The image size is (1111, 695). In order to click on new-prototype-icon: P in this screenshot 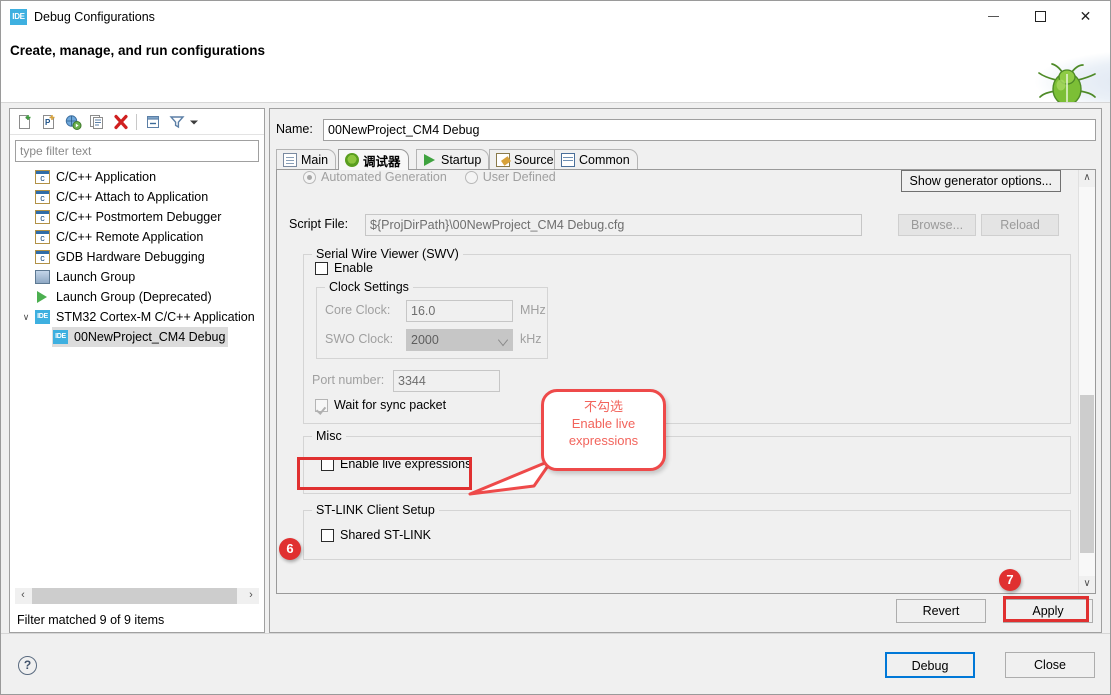, I will do `click(49, 122)`.